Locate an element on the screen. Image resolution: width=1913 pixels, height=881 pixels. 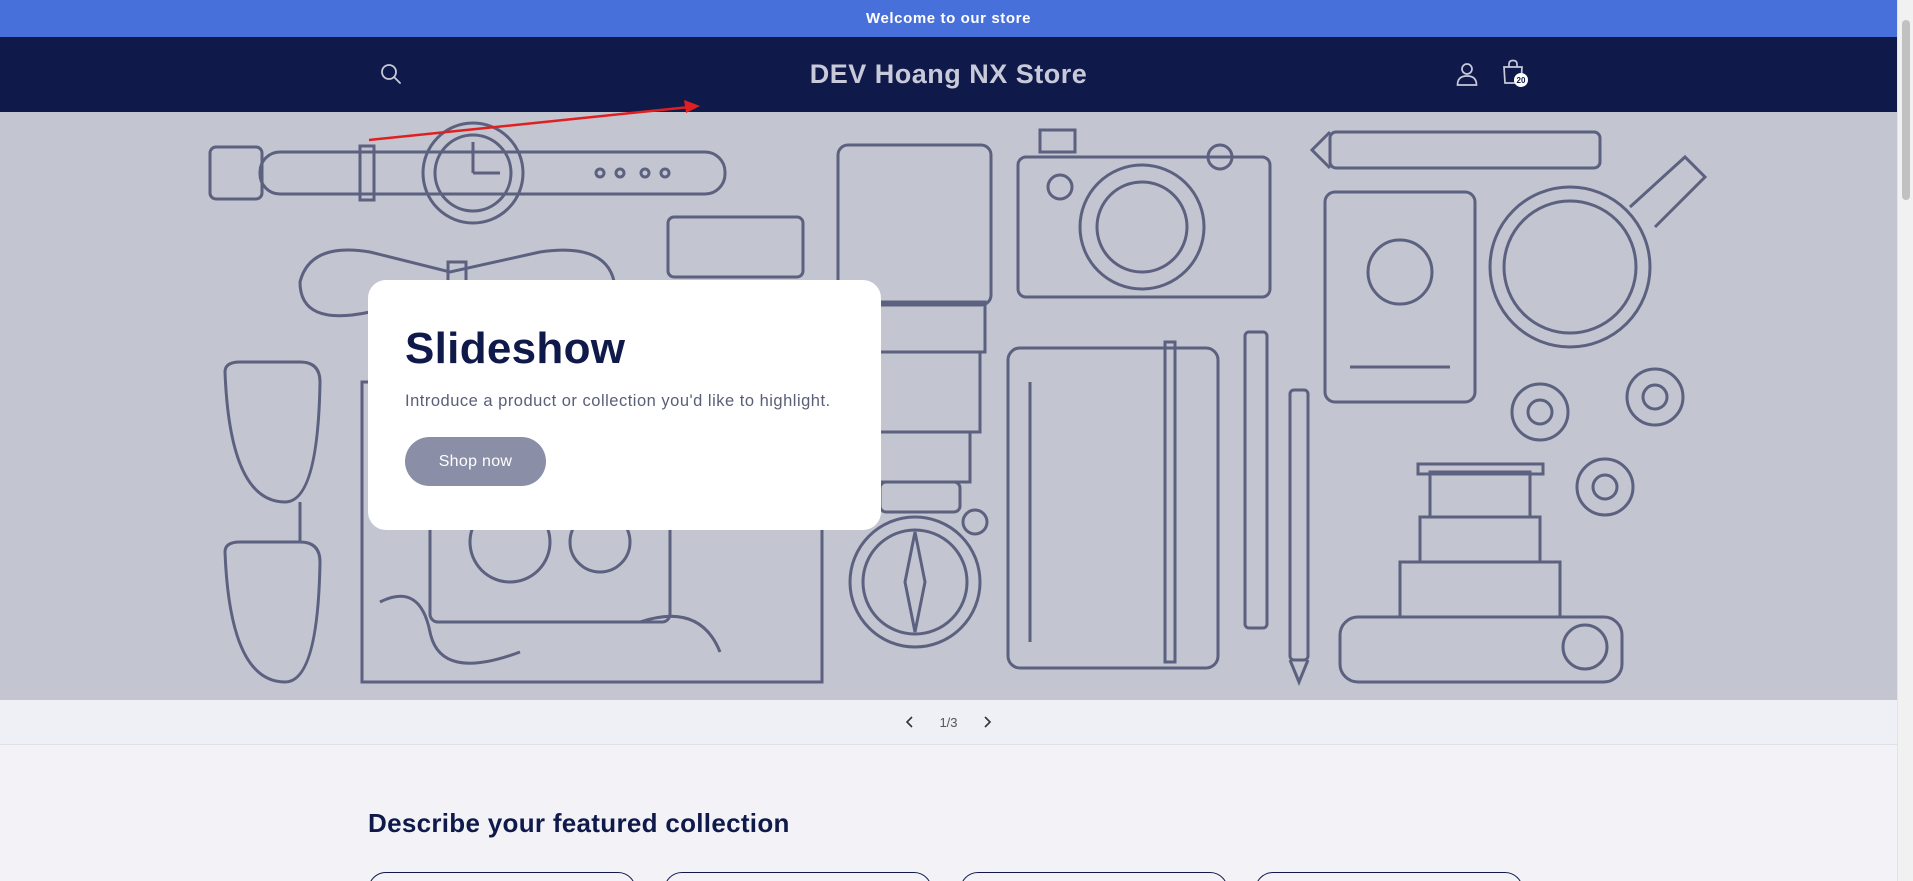
slideshow-title: Slideshow is located at coordinates (515, 348).